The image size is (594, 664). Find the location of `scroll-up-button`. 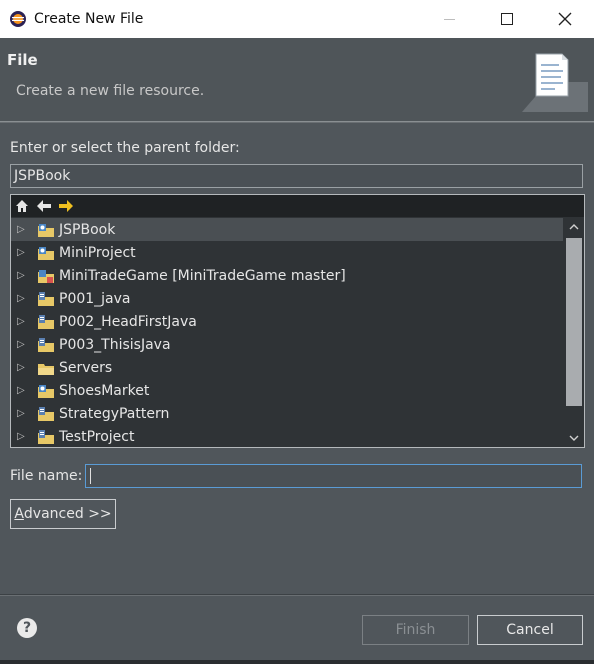

scroll-up-button is located at coordinates (574, 227).